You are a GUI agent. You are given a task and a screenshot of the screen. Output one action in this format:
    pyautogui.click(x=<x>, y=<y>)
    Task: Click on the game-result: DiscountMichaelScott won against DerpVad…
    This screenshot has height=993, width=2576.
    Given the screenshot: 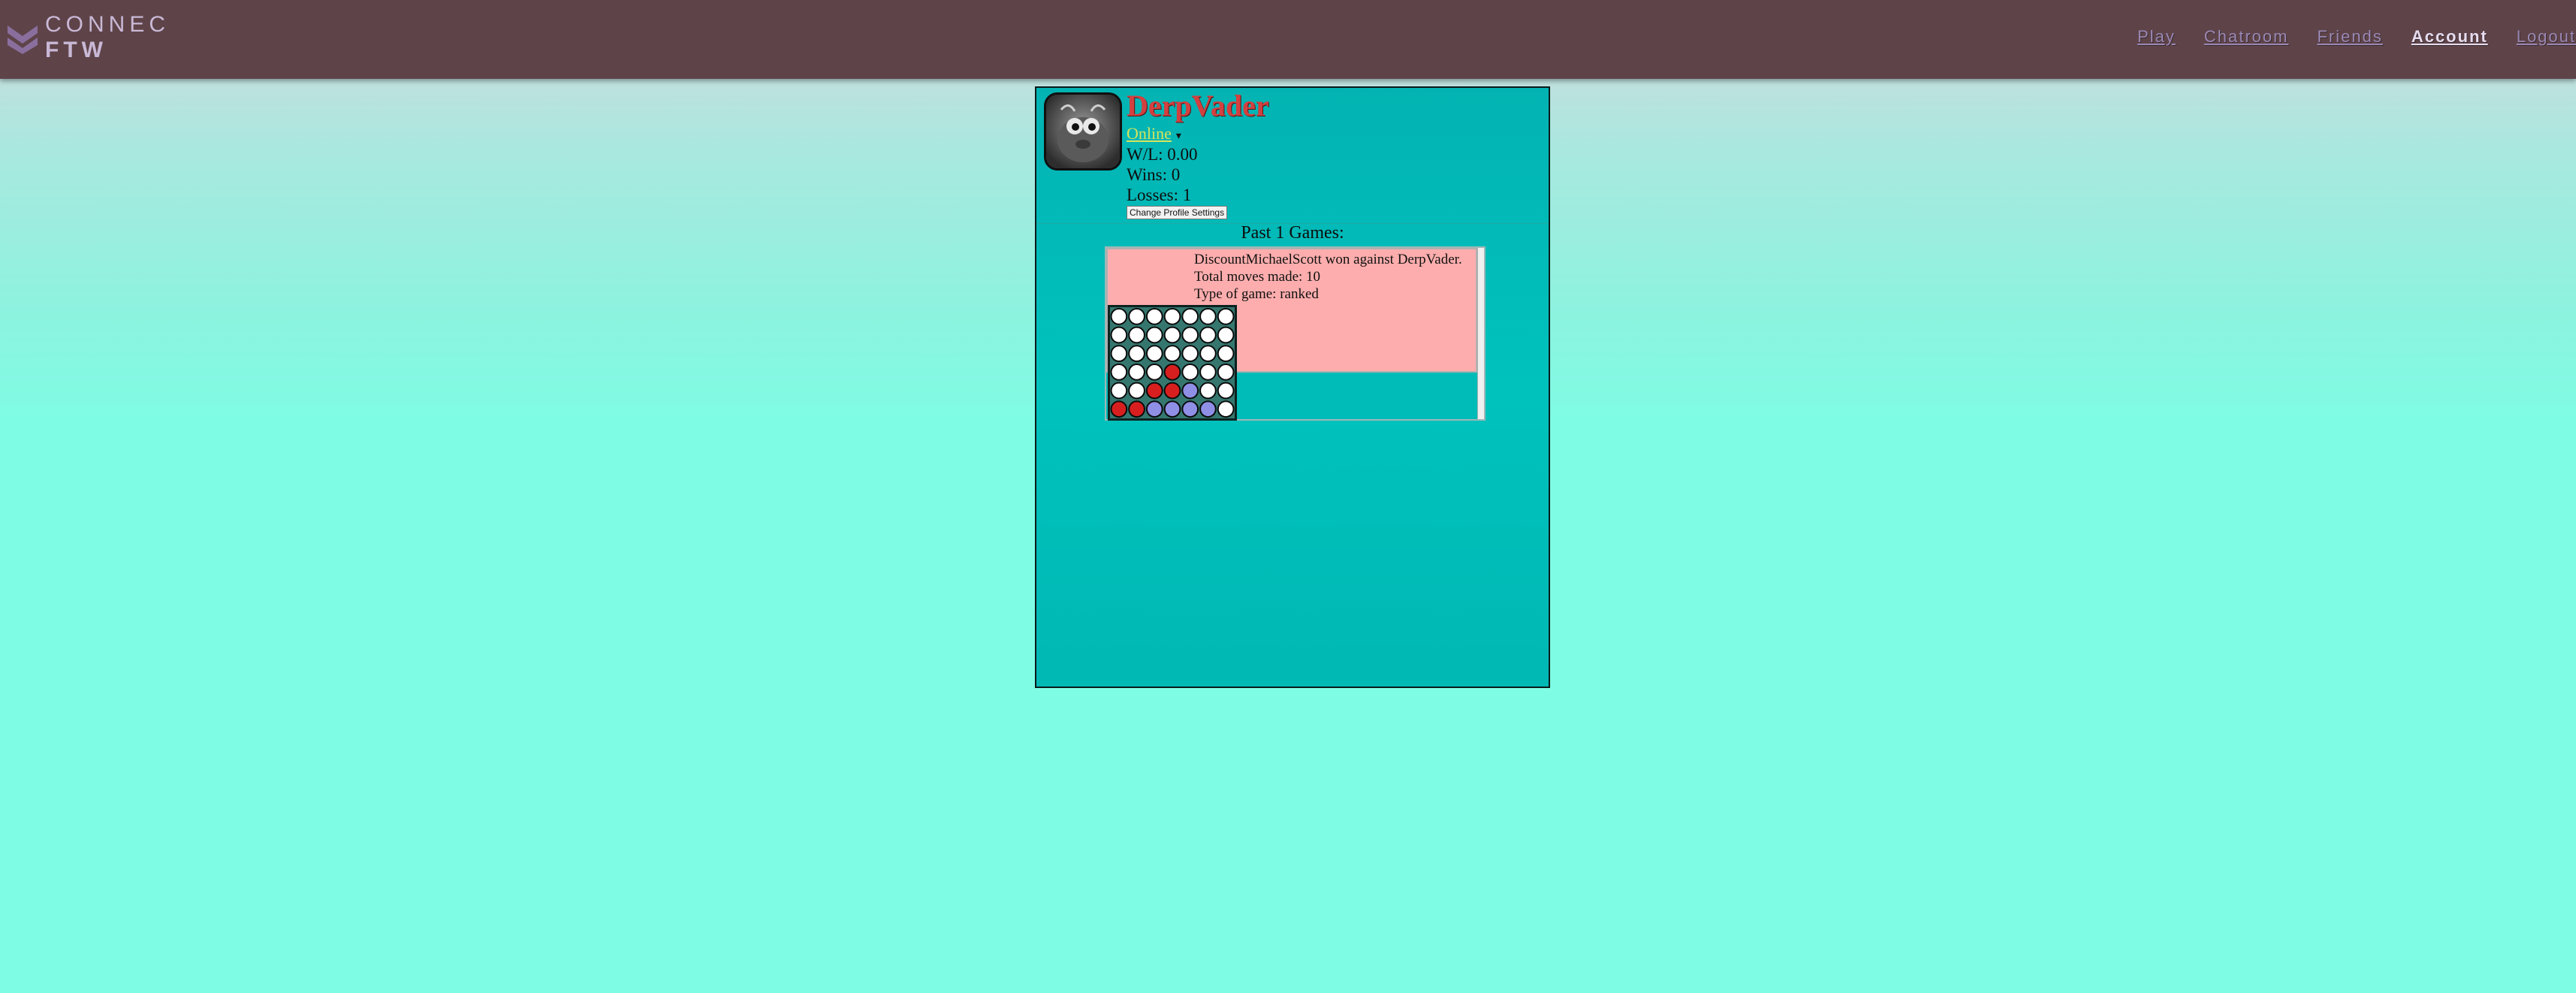 What is the action you would take?
    pyautogui.click(x=1328, y=259)
    